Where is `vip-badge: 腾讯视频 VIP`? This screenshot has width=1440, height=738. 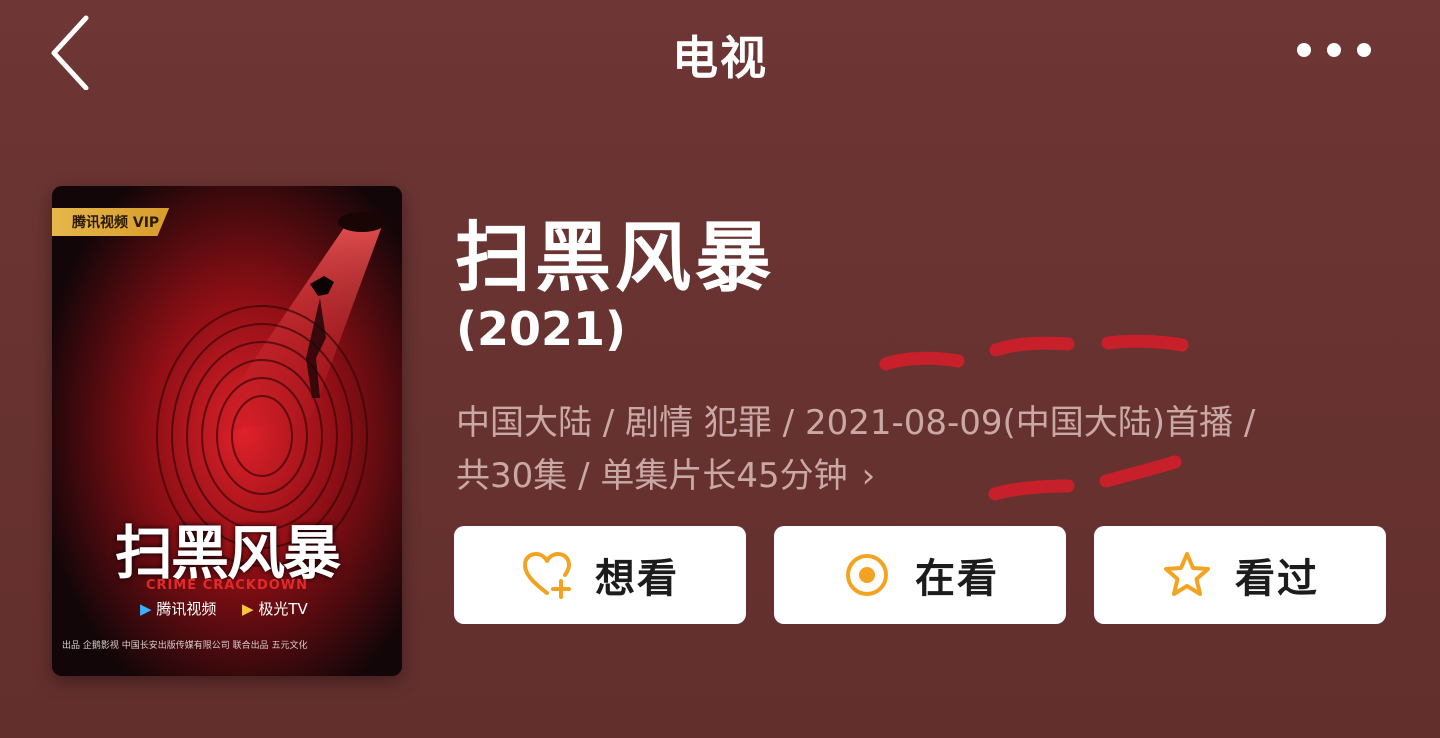 vip-badge: 腾讯视频 VIP is located at coordinates (111, 222).